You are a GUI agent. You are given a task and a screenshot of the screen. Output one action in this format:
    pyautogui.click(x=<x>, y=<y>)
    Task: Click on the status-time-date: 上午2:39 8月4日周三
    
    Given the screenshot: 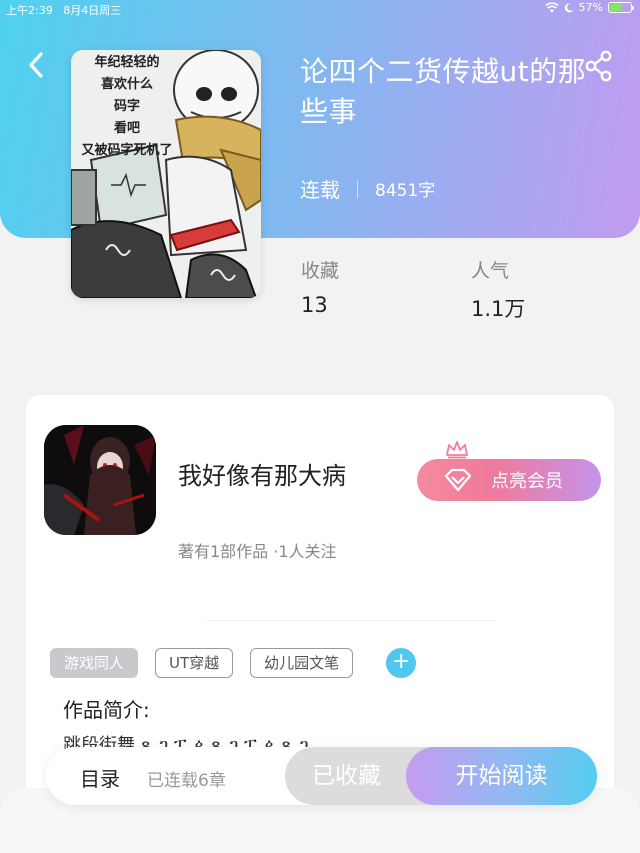 What is the action you would take?
    pyautogui.click(x=63, y=10)
    